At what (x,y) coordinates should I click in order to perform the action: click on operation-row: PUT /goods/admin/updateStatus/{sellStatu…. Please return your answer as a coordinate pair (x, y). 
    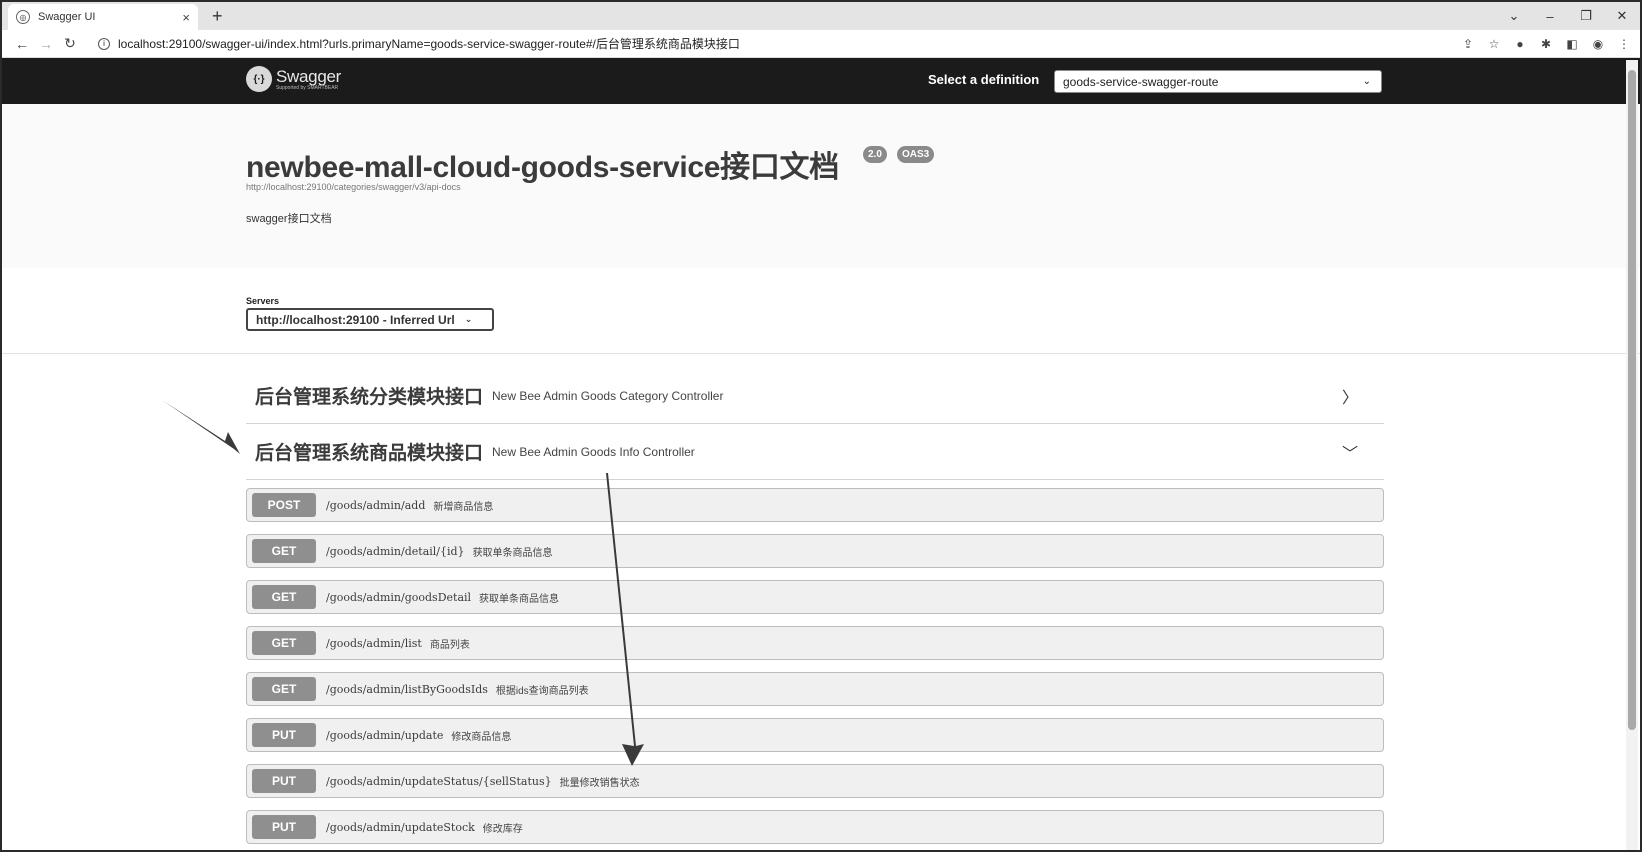
    Looking at the image, I should click on (815, 781).